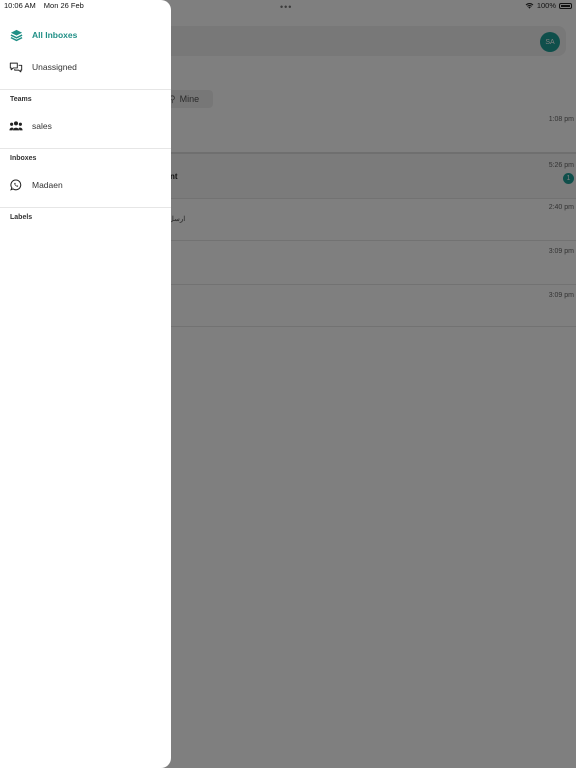 The image size is (576, 768). What do you see at coordinates (55, 35) in the screenshot?
I see `sidebar-item-label: All Inboxes` at bounding box center [55, 35].